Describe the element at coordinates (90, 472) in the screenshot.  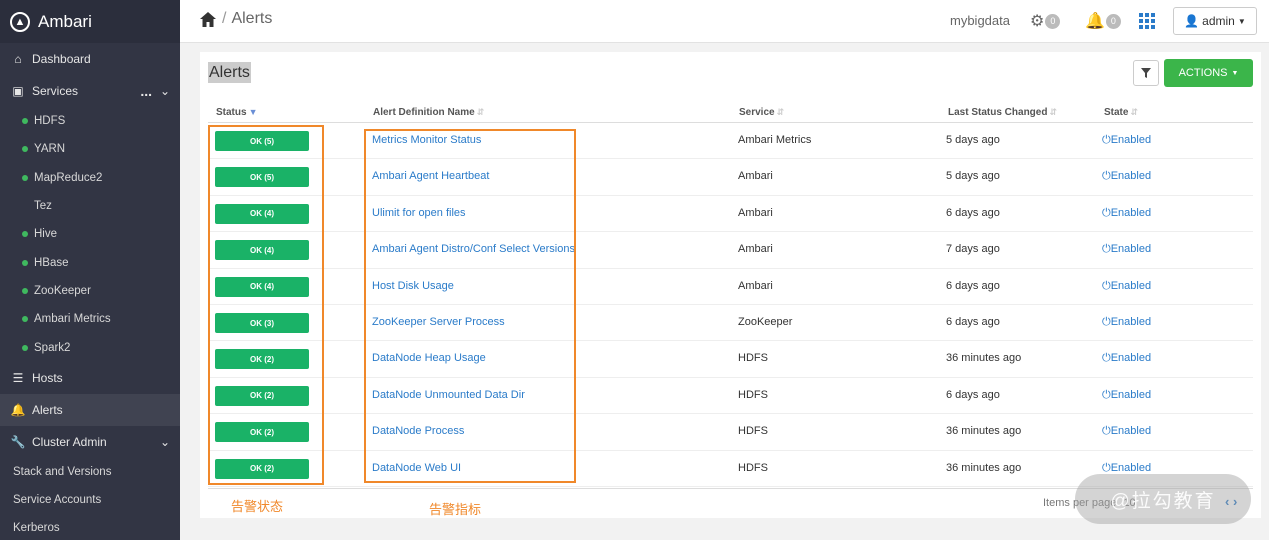
I see `sidebar-item-stack-versions: Stack and Versions` at that location.